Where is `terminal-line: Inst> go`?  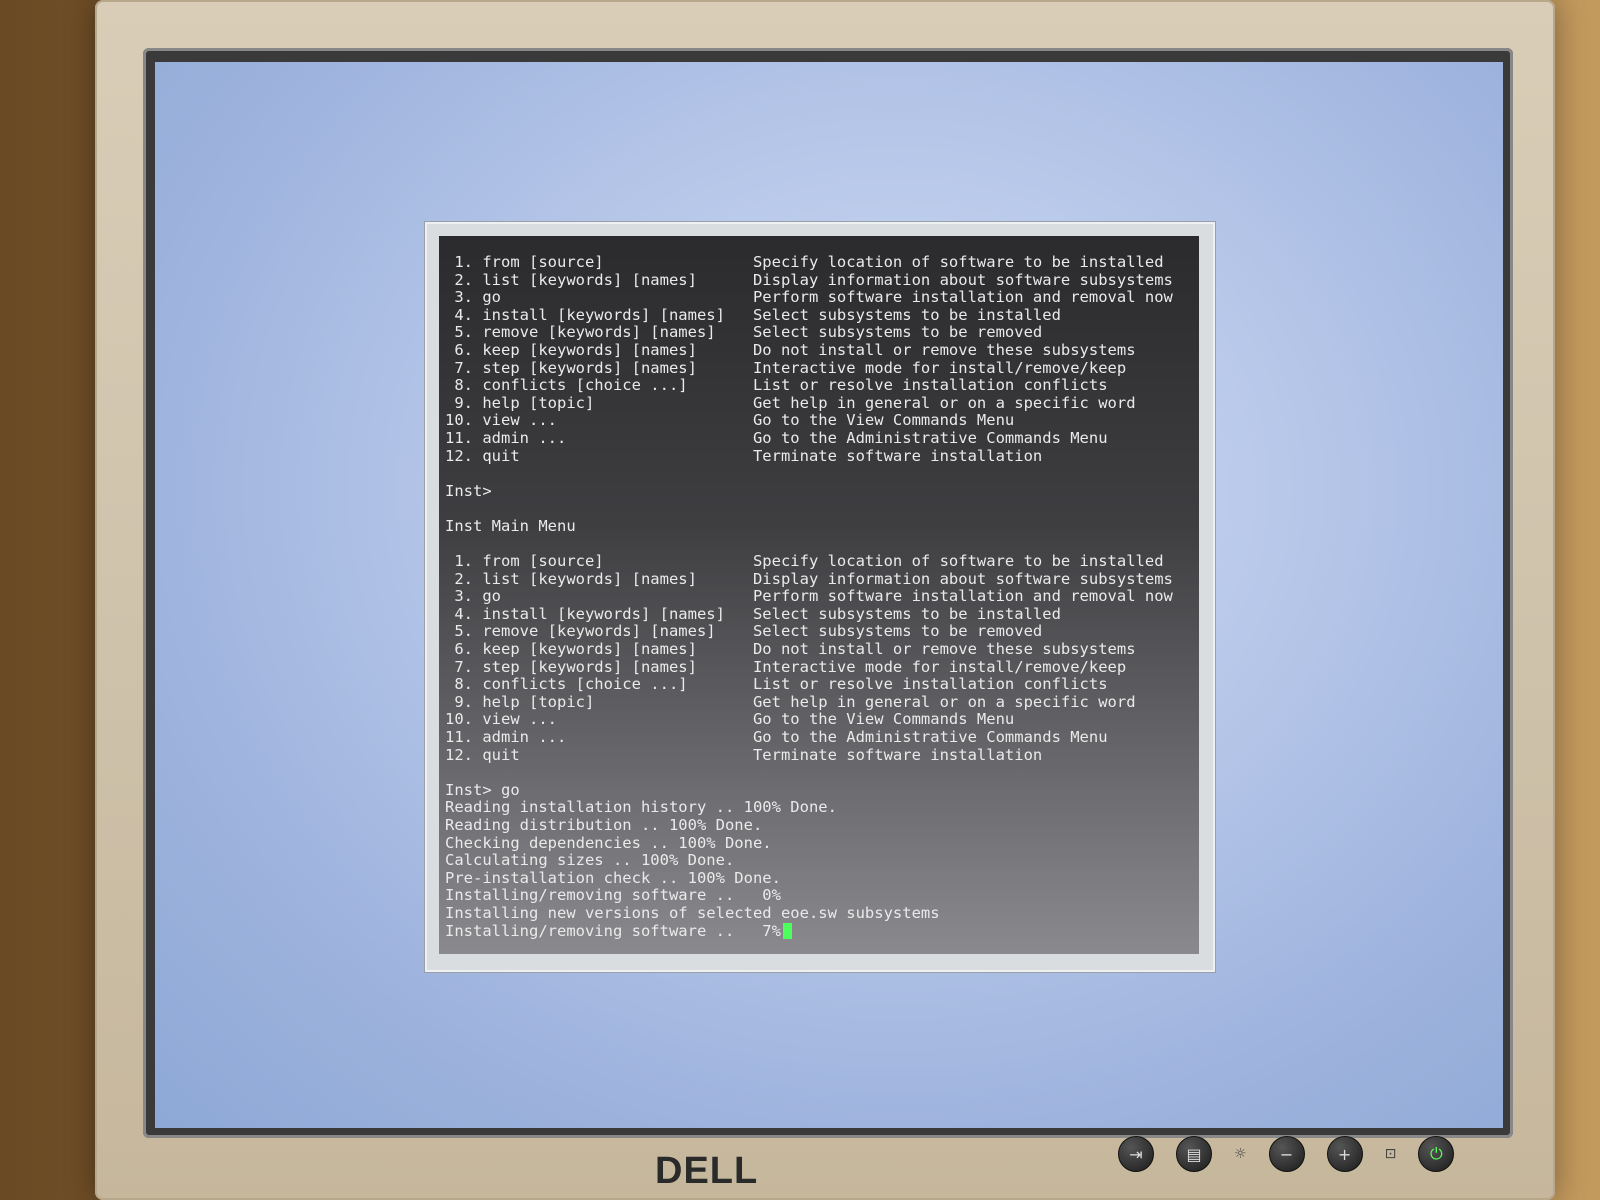 terminal-line: Inst> go is located at coordinates (482, 789).